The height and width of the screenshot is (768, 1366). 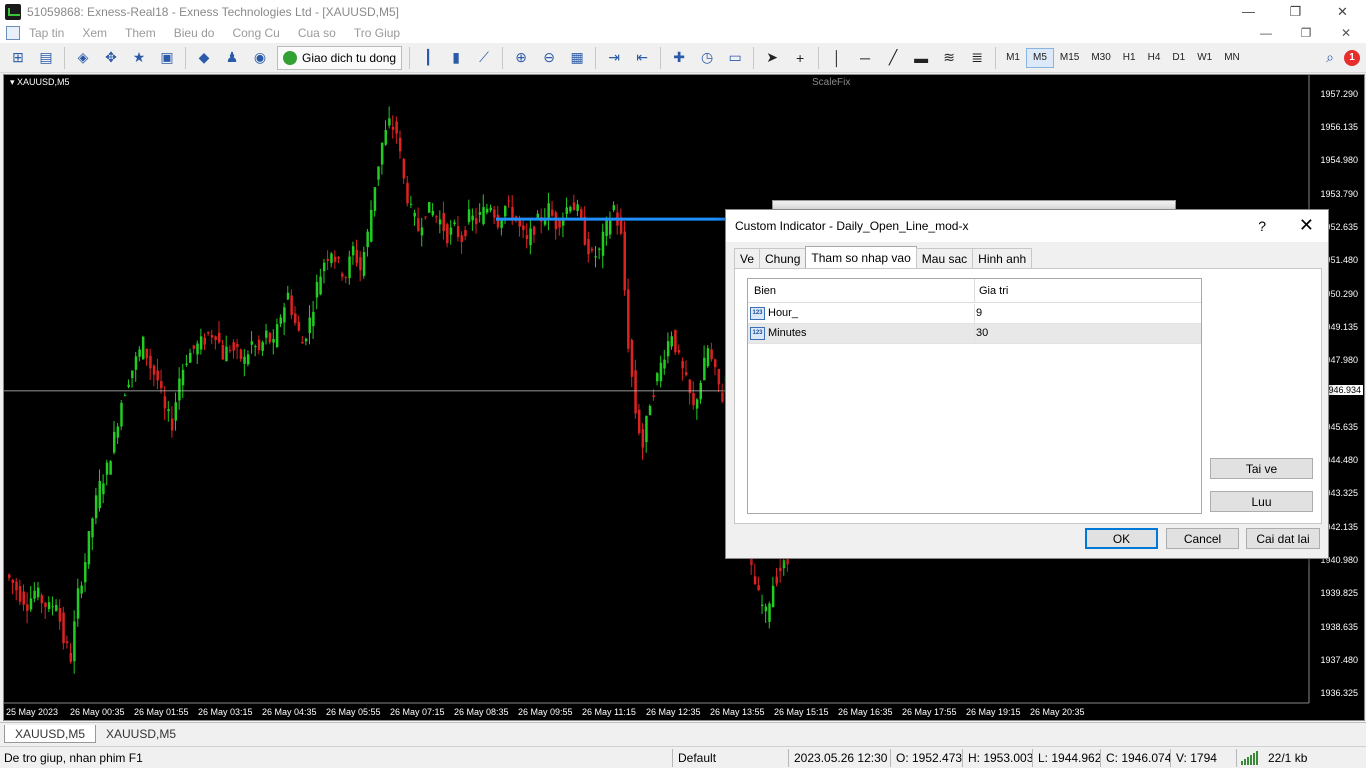 What do you see at coordinates (1154, 58) in the screenshot?
I see `timeframe-h4: H4` at bounding box center [1154, 58].